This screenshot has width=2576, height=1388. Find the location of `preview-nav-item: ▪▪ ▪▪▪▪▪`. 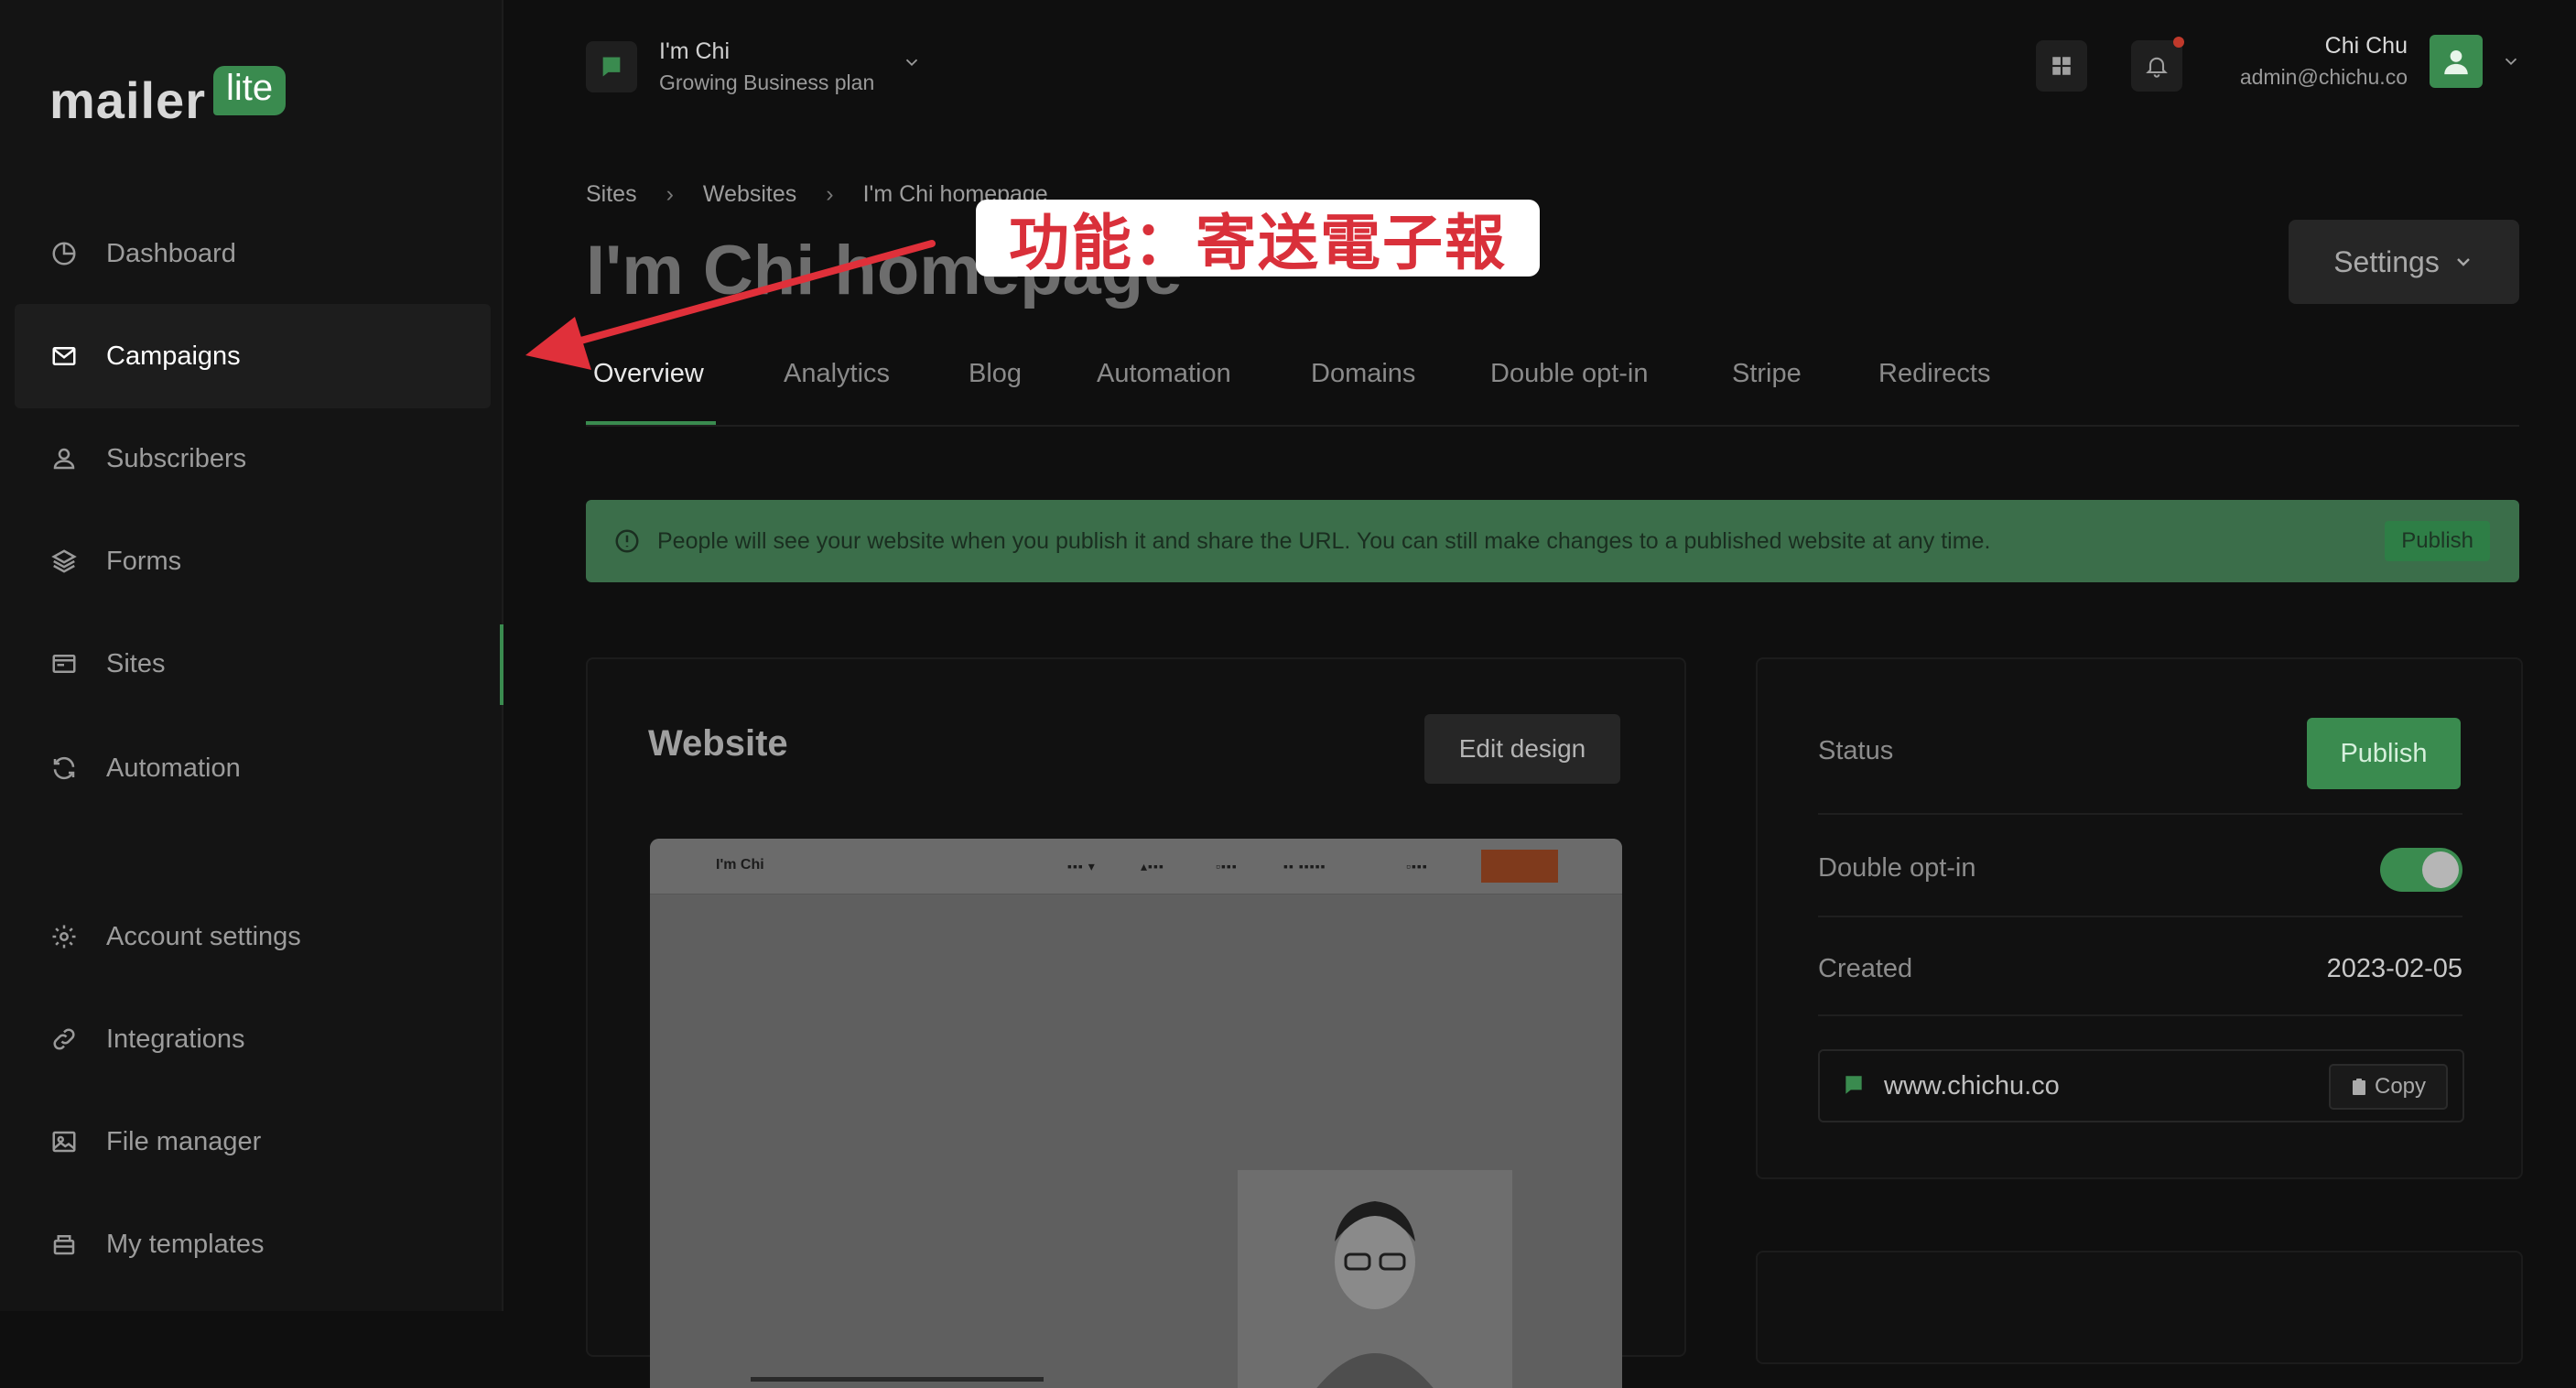

preview-nav-item: ▪▪ ▪▪▪▪▪ is located at coordinates (1305, 866).